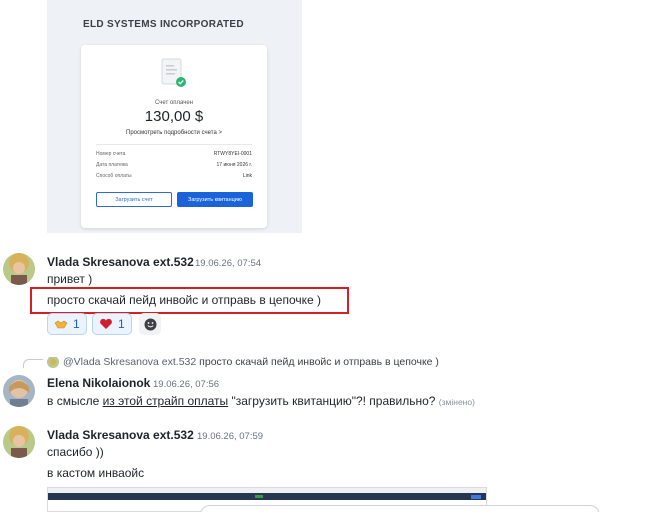  Describe the element at coordinates (70, 279) in the screenshot. I see `message-text: привет )` at that location.